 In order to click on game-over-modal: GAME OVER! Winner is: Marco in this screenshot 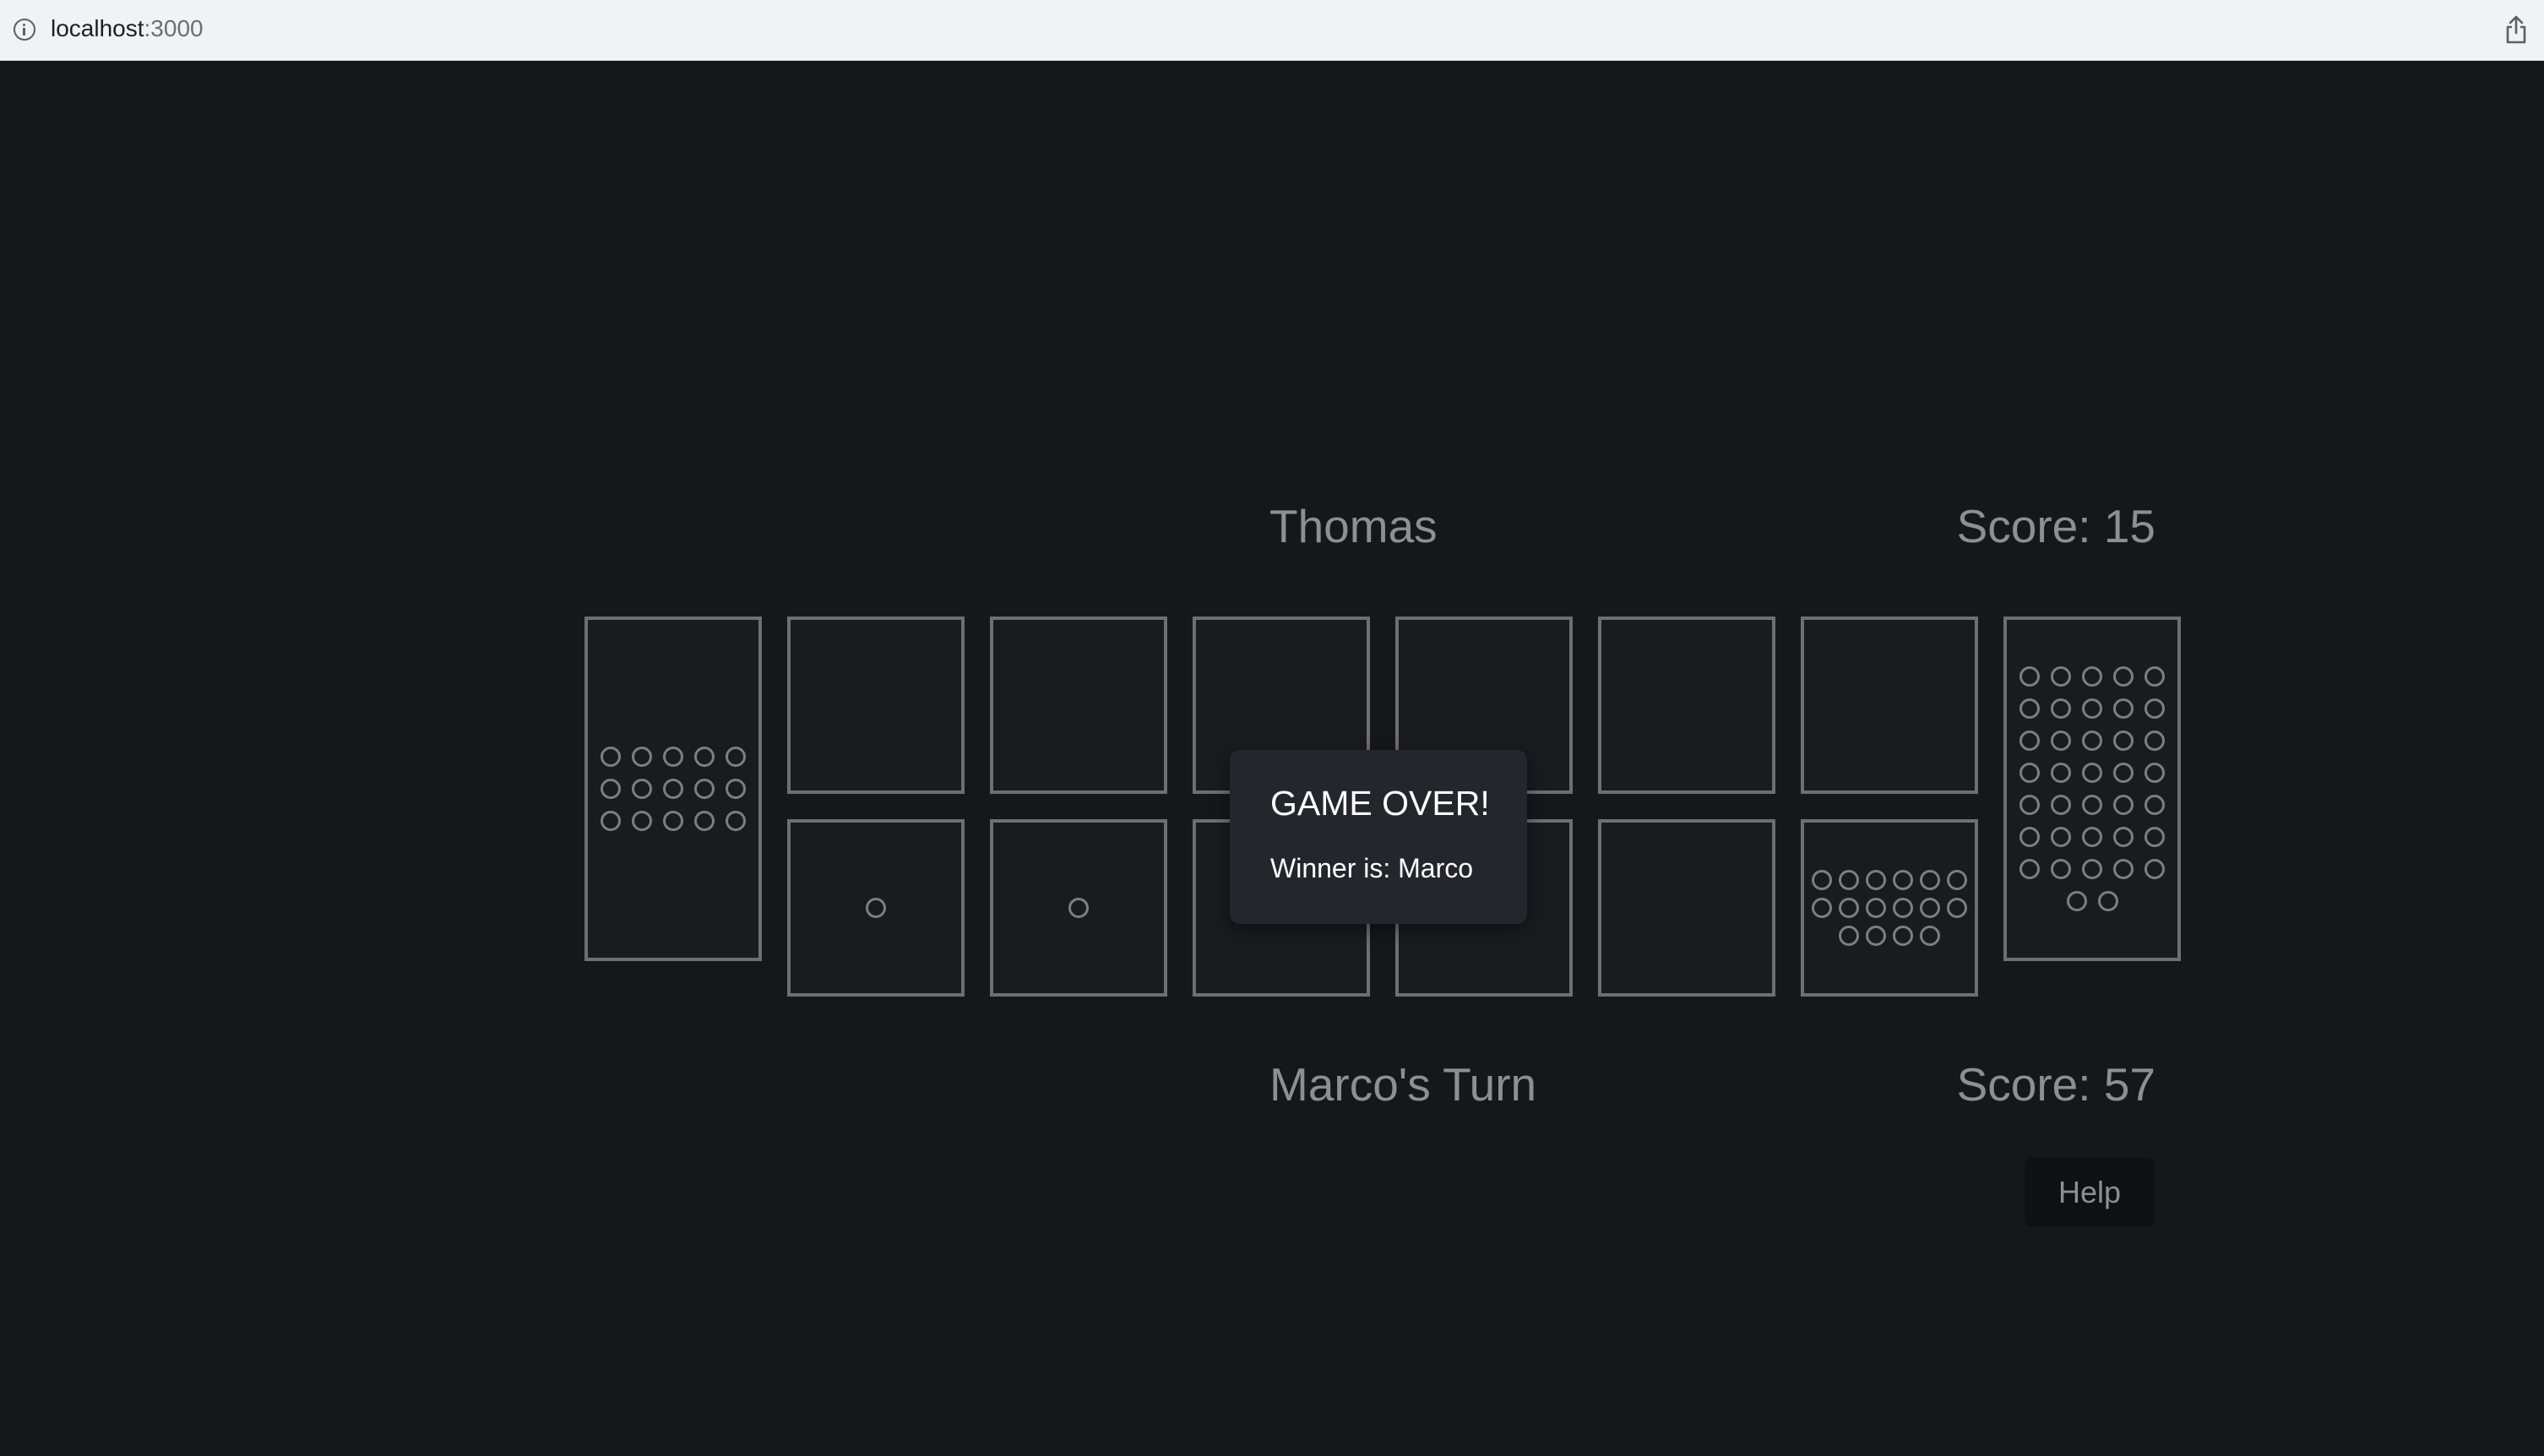, I will do `click(1378, 837)`.